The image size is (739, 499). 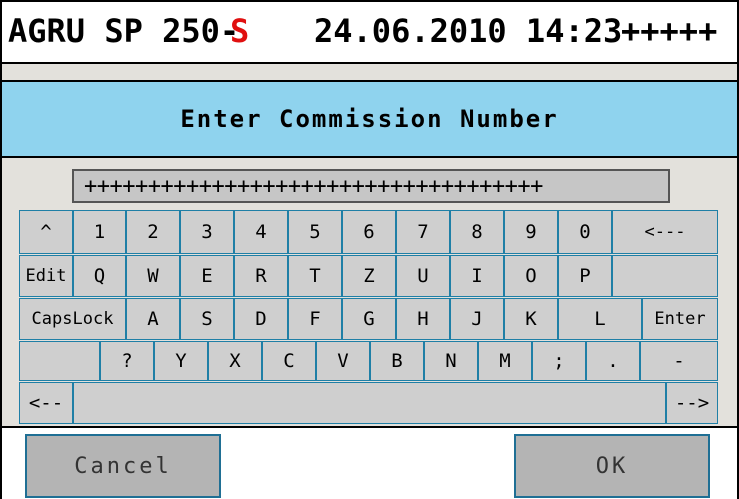 What do you see at coordinates (423, 276) in the screenshot?
I see `key-u: U` at bounding box center [423, 276].